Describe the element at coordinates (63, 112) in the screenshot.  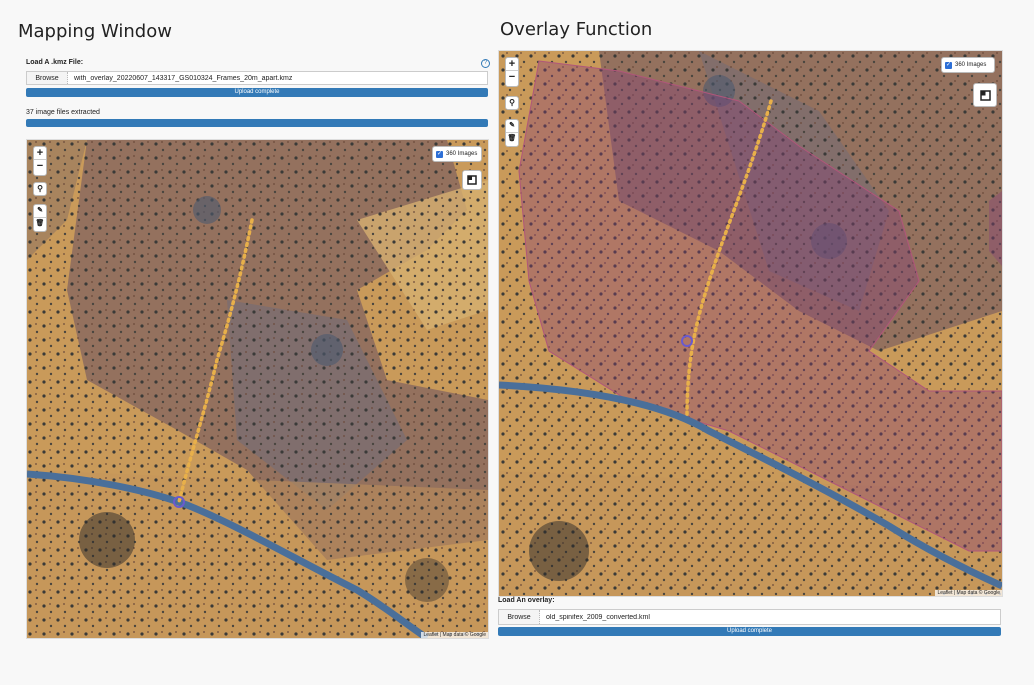
I see `extracted-count-text: 37 image files extracted` at that location.